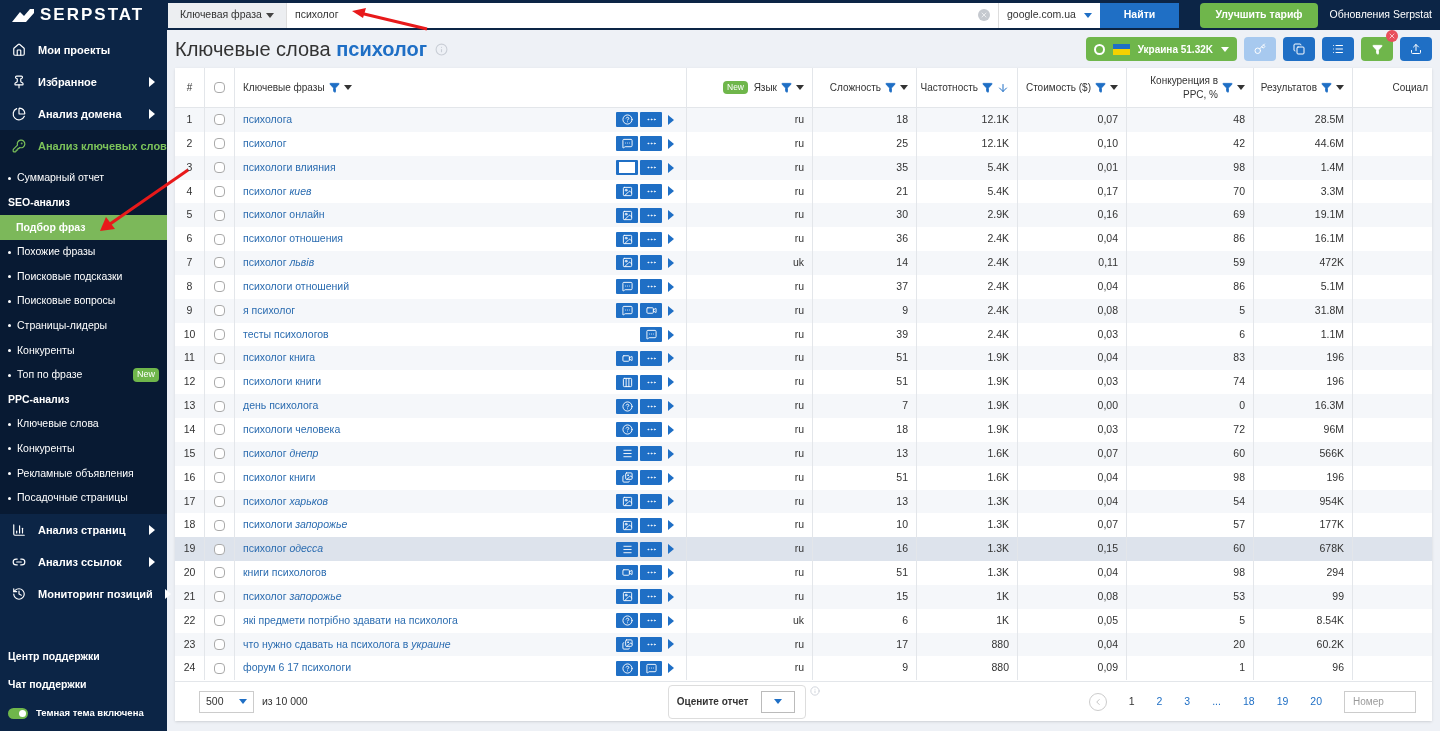 The width and height of the screenshot is (1440, 731). Describe the element at coordinates (803, 286) in the screenshot. I see `table-row: 8 психологи отношений ru 37 2.4K 0,04 86 5.1M` at that location.